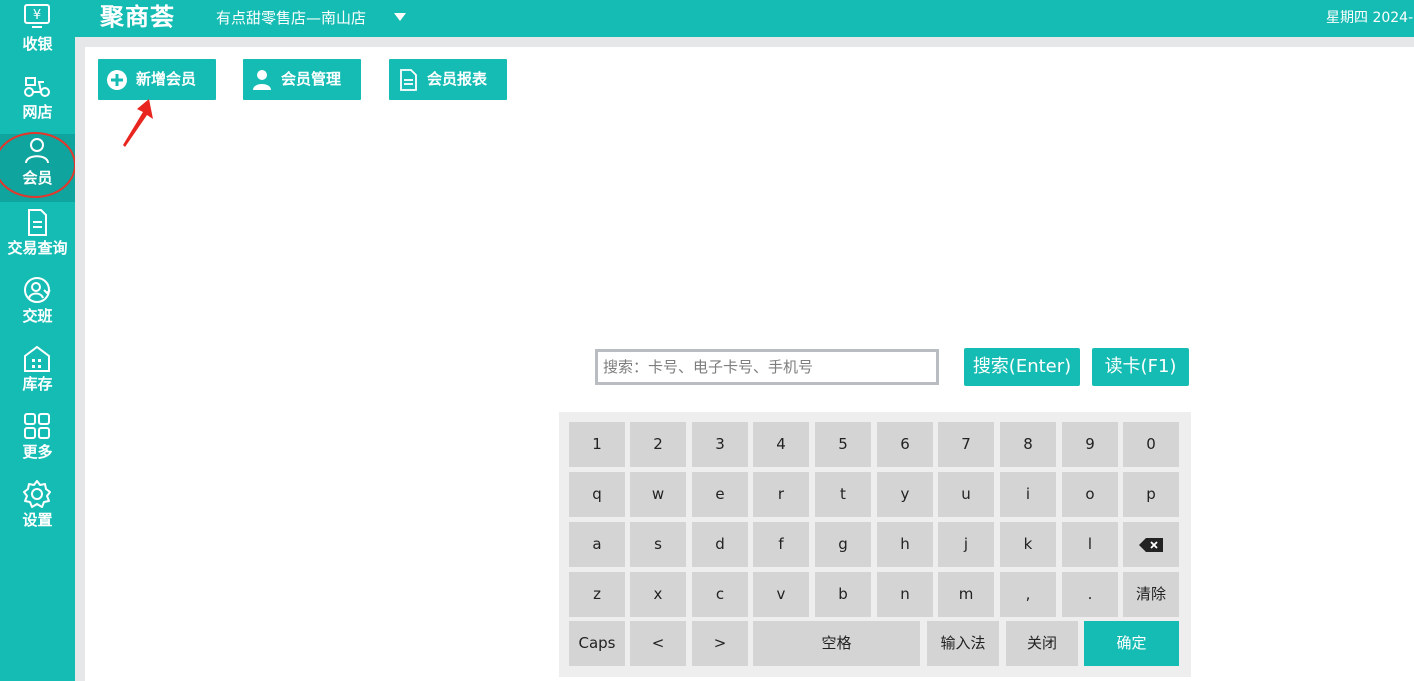 This screenshot has width=1414, height=681. What do you see at coordinates (905, 494) in the screenshot?
I see `key-y: y` at bounding box center [905, 494].